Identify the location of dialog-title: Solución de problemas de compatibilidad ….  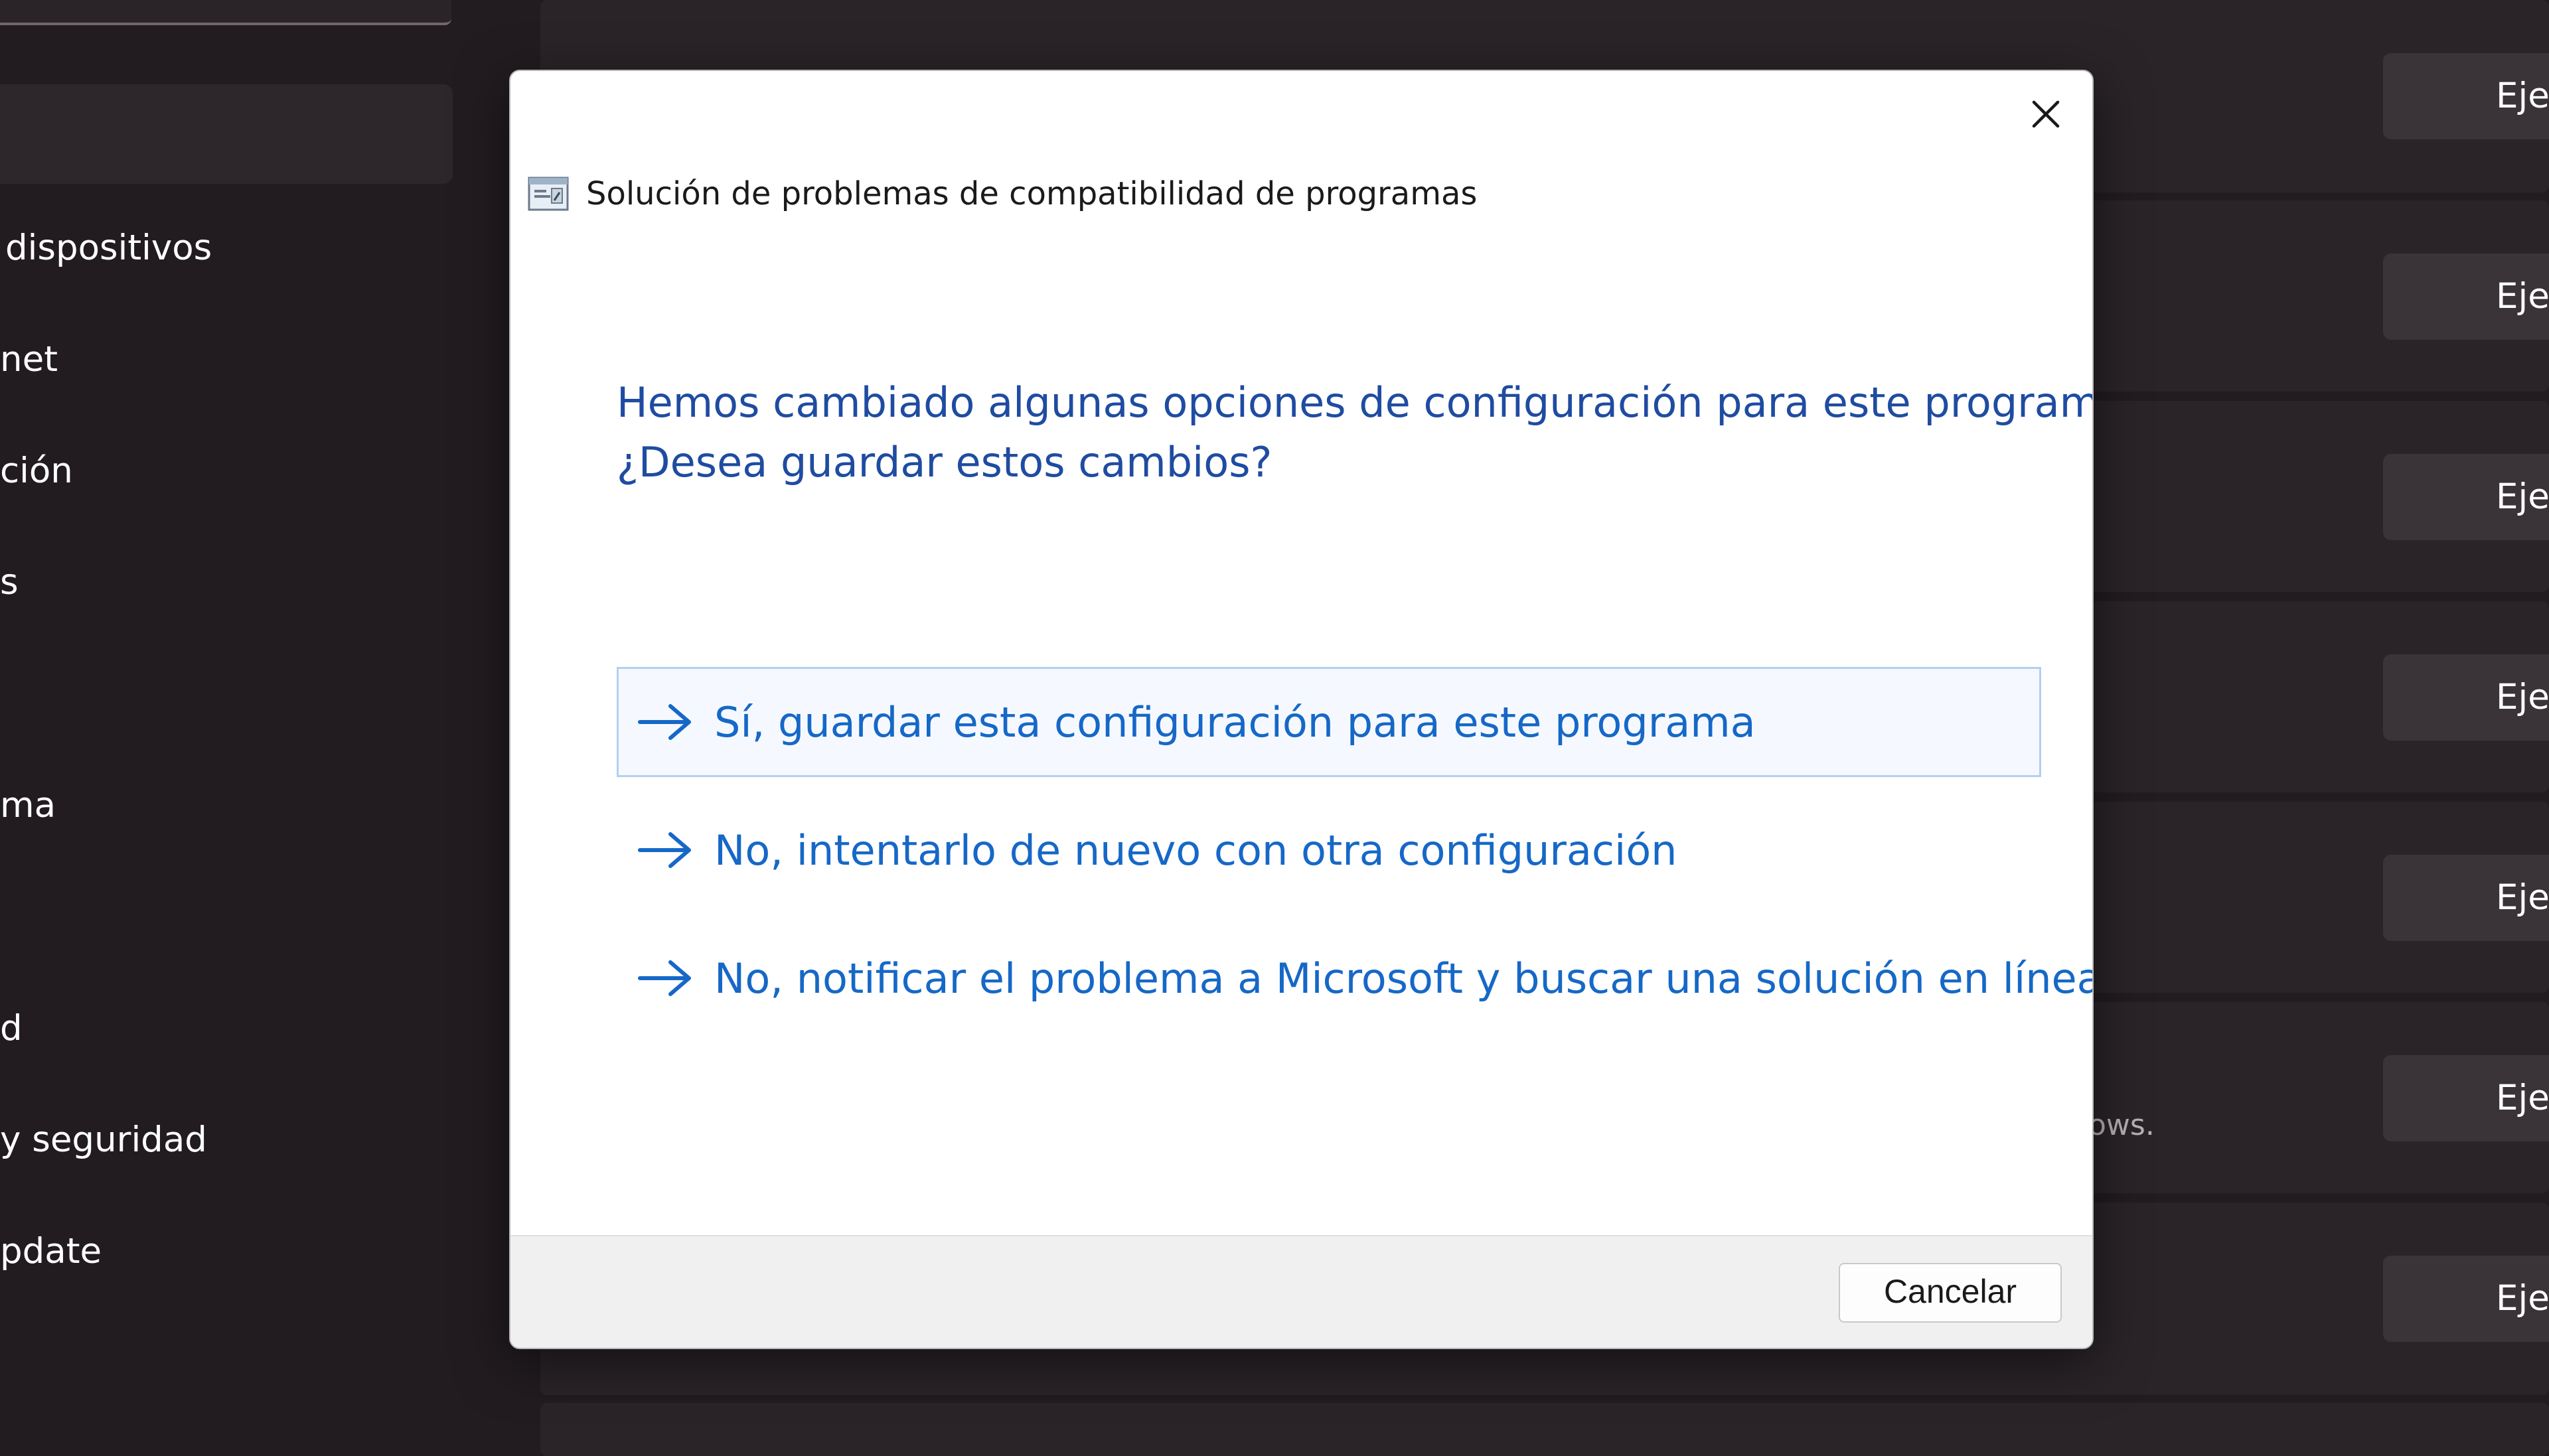
(1032, 193).